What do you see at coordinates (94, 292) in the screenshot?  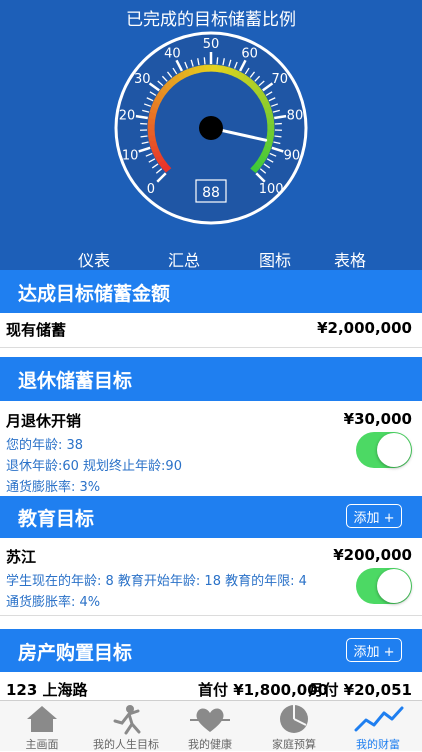 I see `target-savings-title: 达成目标储蓄金额` at bounding box center [94, 292].